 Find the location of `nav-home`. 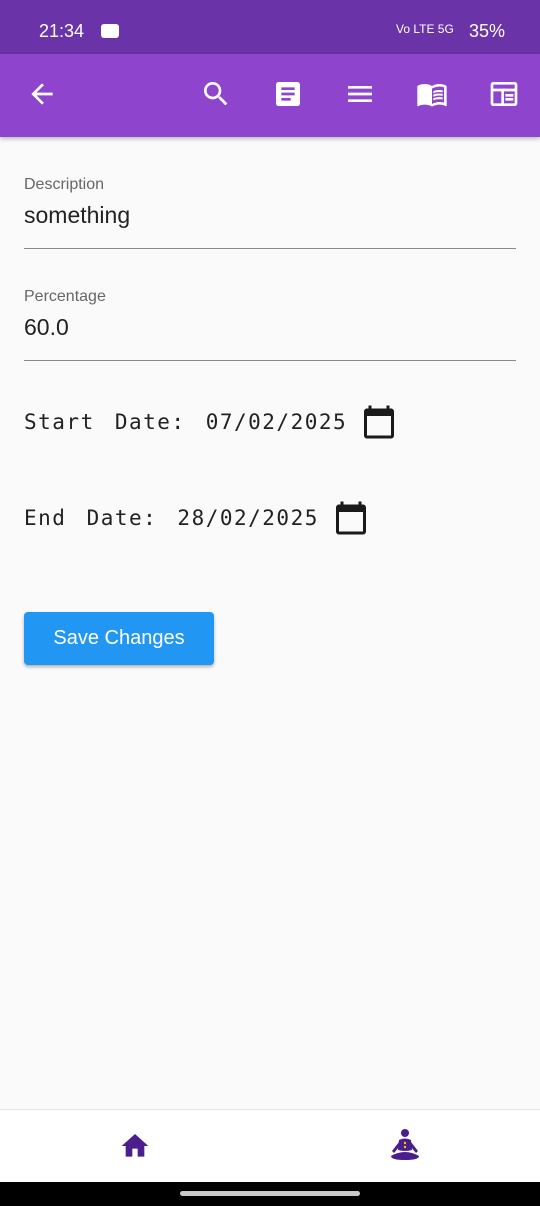

nav-home is located at coordinates (135, 1146).